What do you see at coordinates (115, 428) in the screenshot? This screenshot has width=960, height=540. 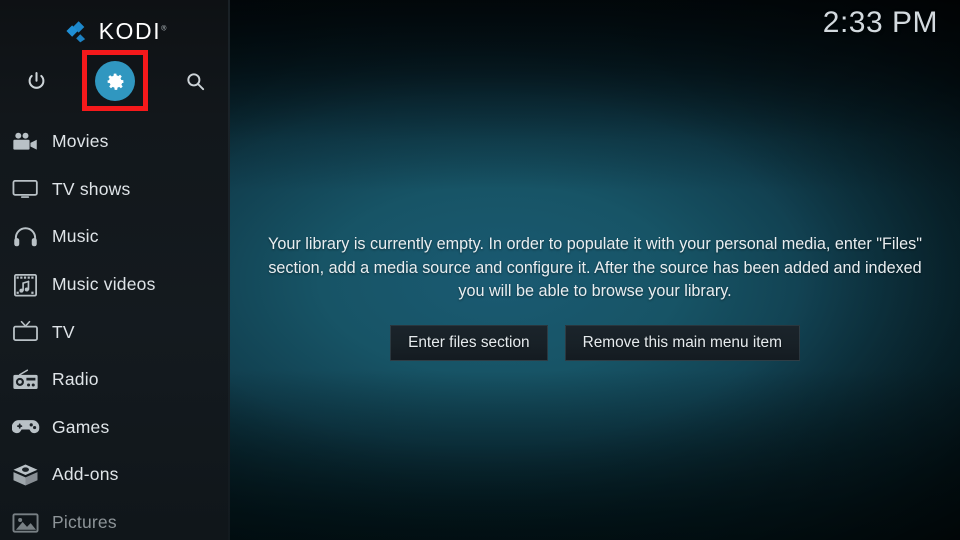 I see `sidebar-item-games: Games` at bounding box center [115, 428].